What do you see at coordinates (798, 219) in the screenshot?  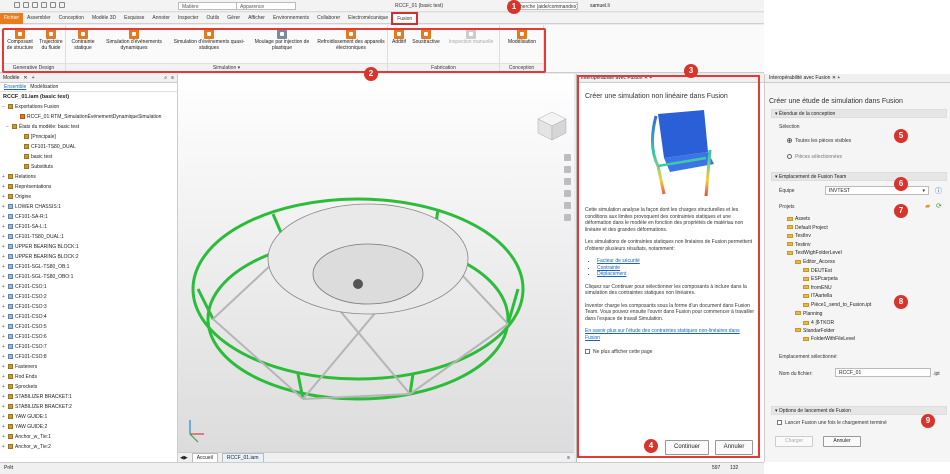 I see `project-folder: Assets` at bounding box center [798, 219].